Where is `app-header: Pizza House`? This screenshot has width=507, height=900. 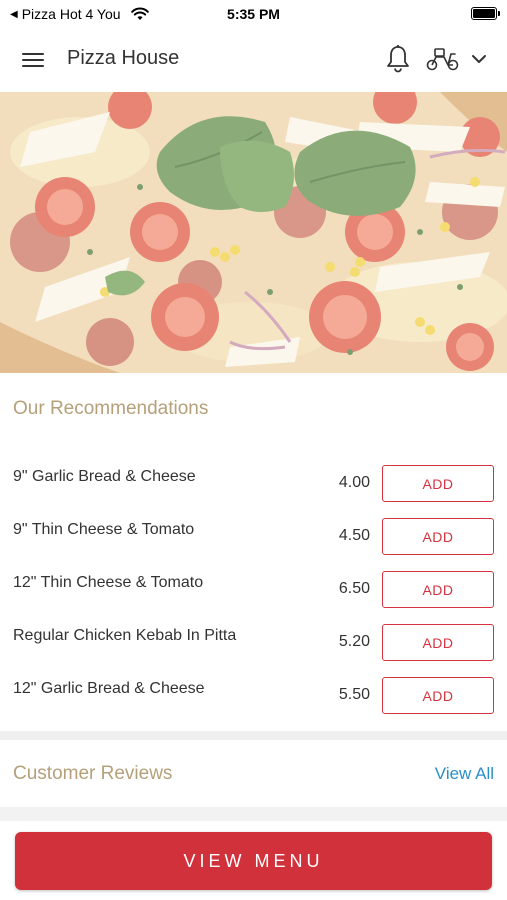 app-header: Pizza House is located at coordinates (253, 60).